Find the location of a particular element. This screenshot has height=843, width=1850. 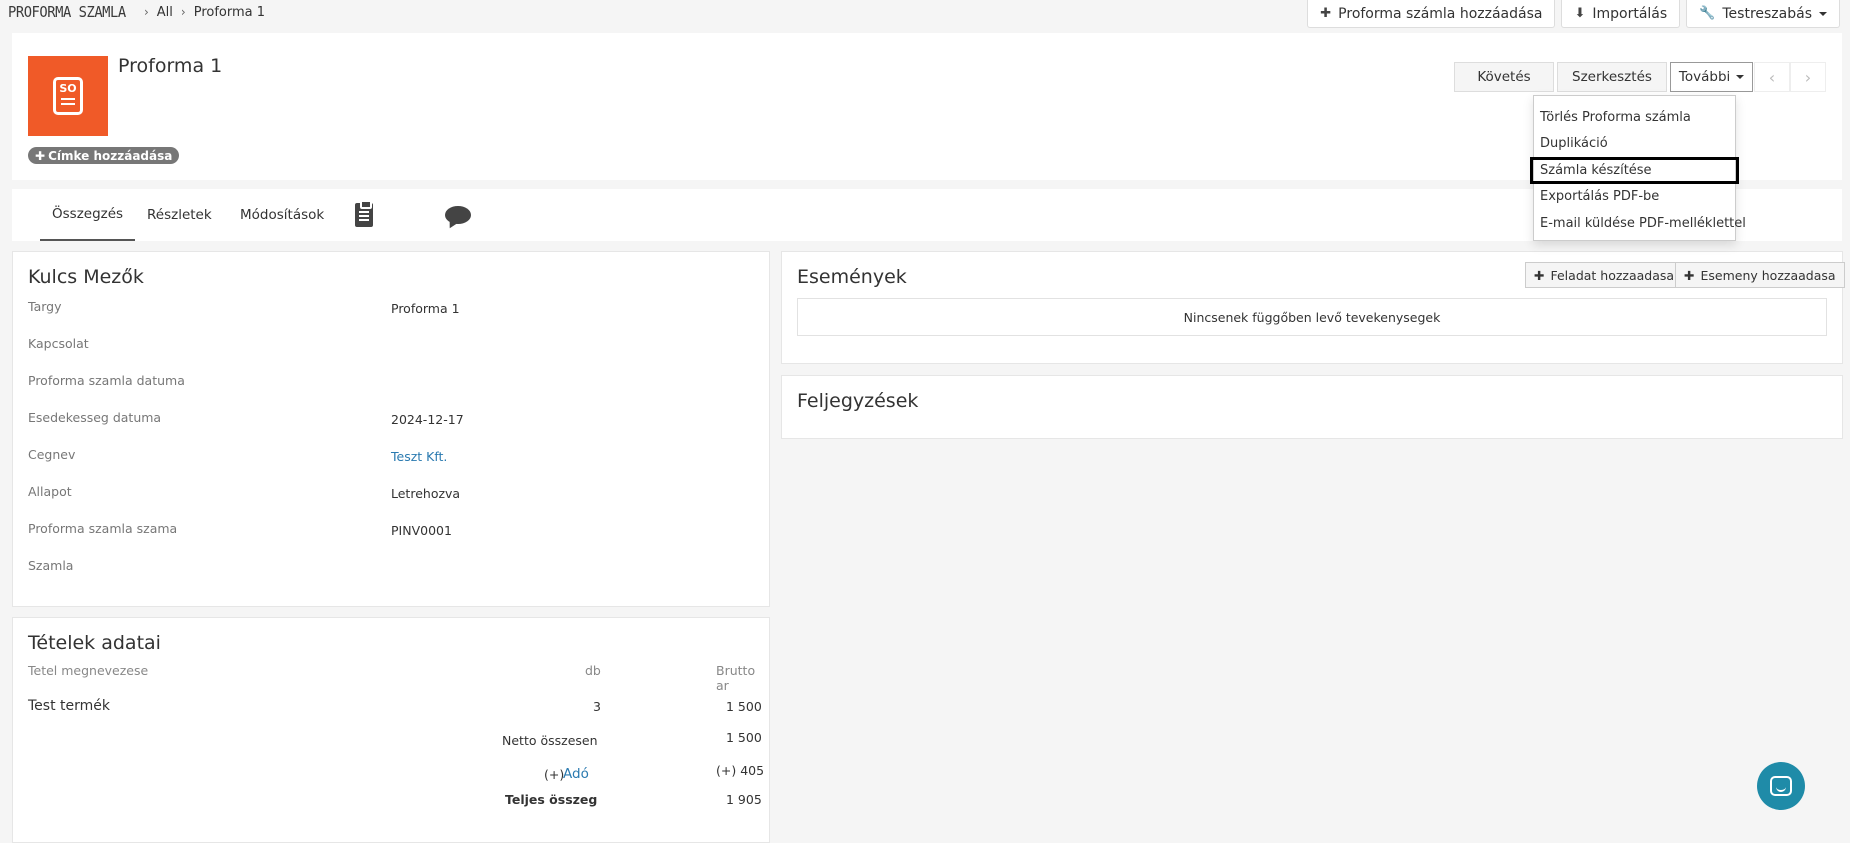

add-proforma-button: ✚ Proforma számla hozzáadása is located at coordinates (1431, 14).